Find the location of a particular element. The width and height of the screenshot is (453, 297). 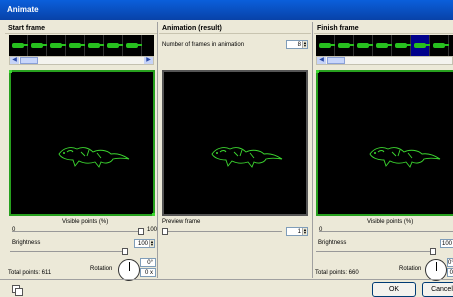

finish-brightness-input: 100 is located at coordinates (446, 243).